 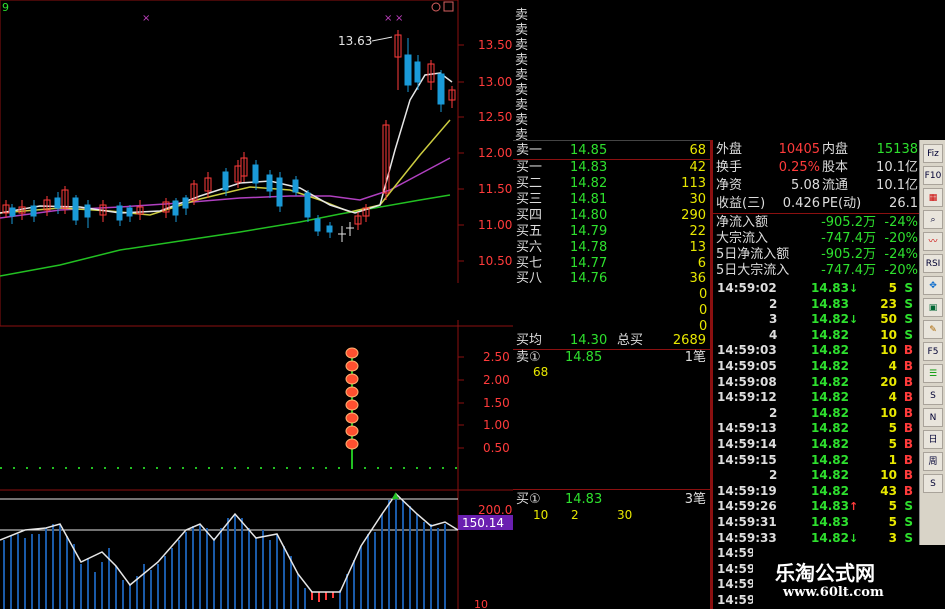 I want to click on grid-icon: ▦, so click(x=933, y=197).